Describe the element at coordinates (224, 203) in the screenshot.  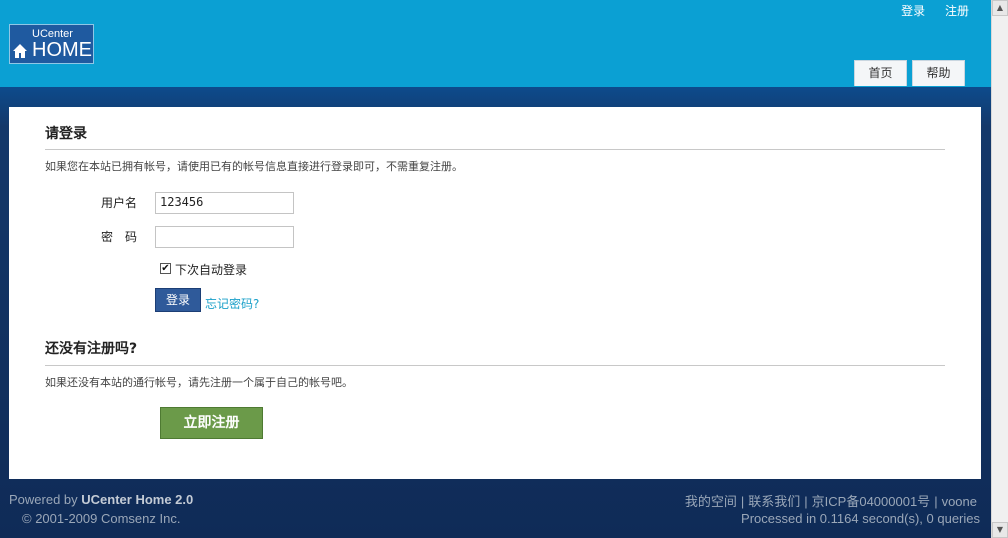
I see `username-input: 123456` at that location.